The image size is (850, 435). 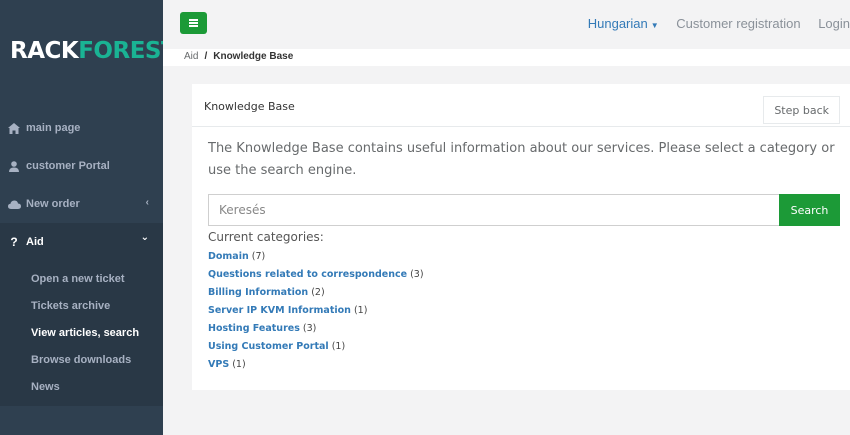 What do you see at coordinates (68, 166) in the screenshot?
I see `sidebar-item-label: customer Portal` at bounding box center [68, 166].